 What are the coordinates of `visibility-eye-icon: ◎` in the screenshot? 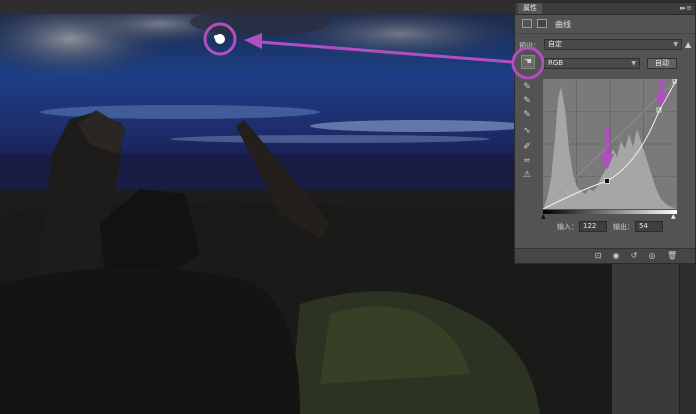 It's located at (652, 256).